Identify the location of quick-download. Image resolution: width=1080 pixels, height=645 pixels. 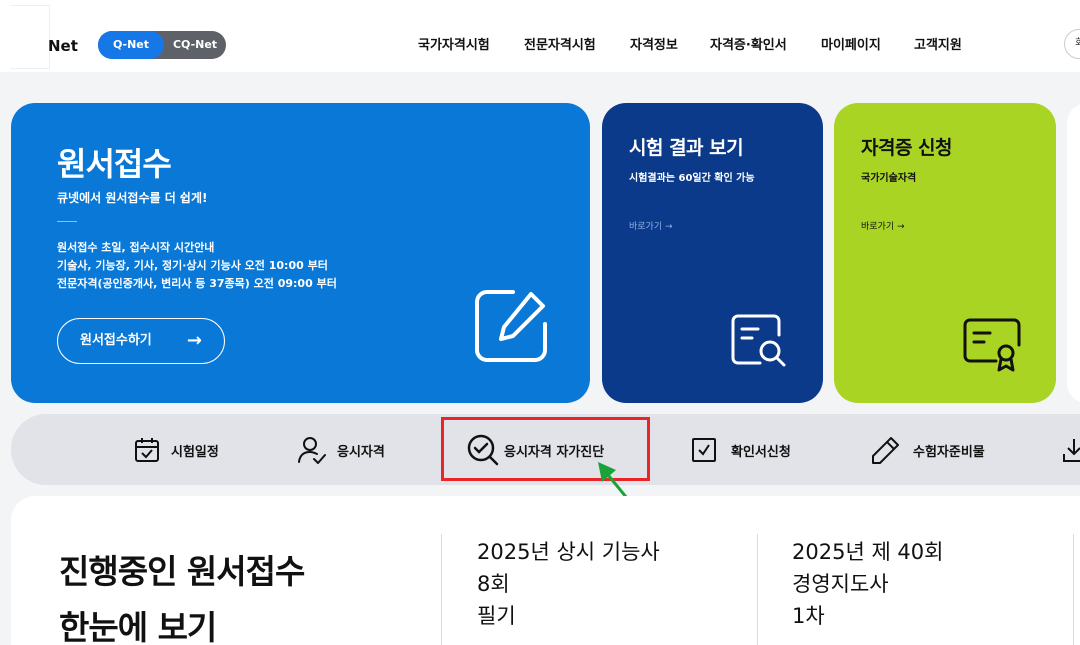
(1070, 450).